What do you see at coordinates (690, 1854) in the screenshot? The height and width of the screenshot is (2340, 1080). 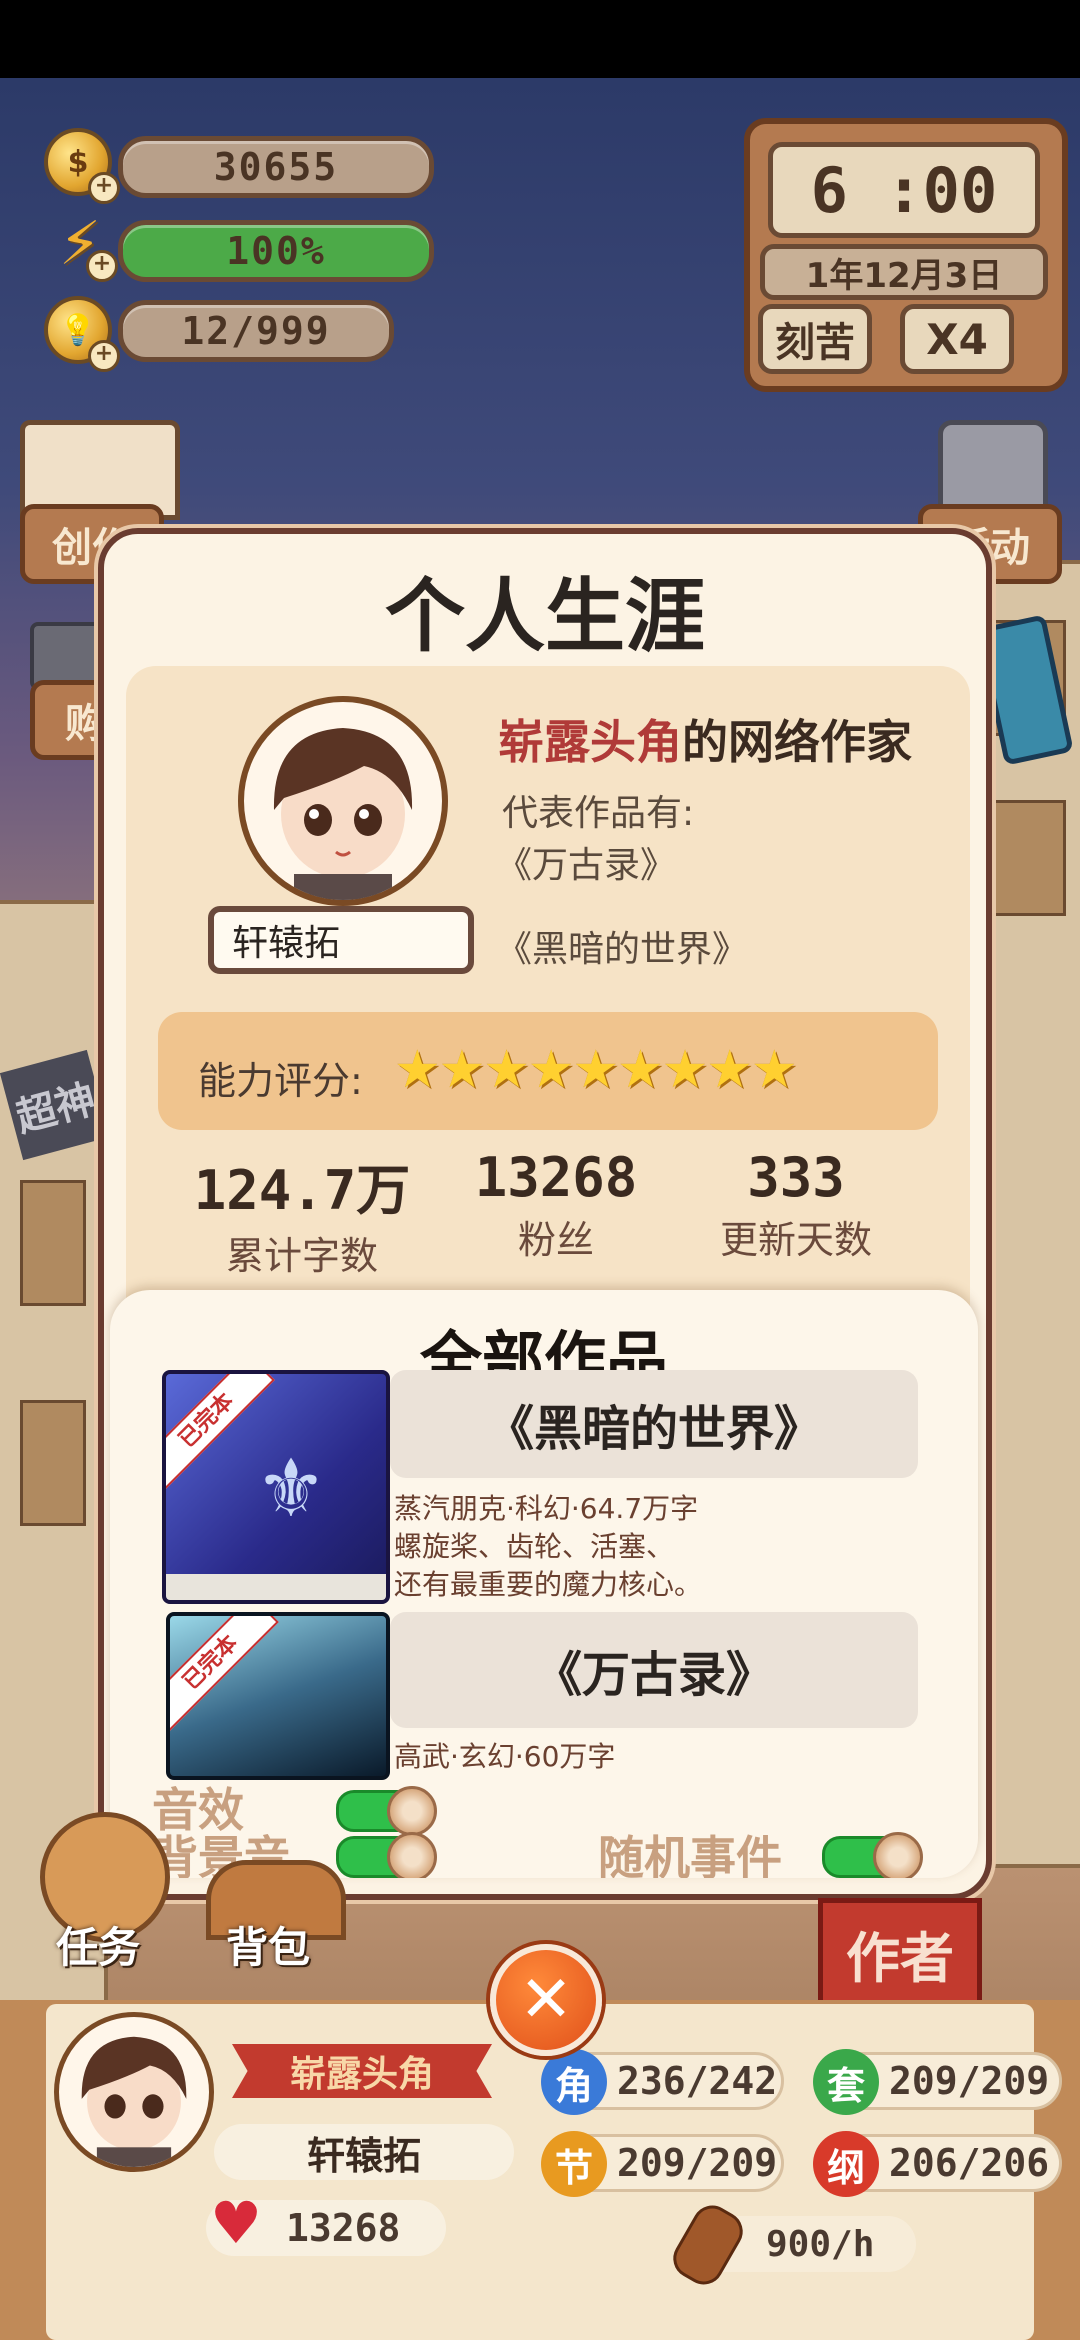 I see `random-event-label: 随机事件` at bounding box center [690, 1854].